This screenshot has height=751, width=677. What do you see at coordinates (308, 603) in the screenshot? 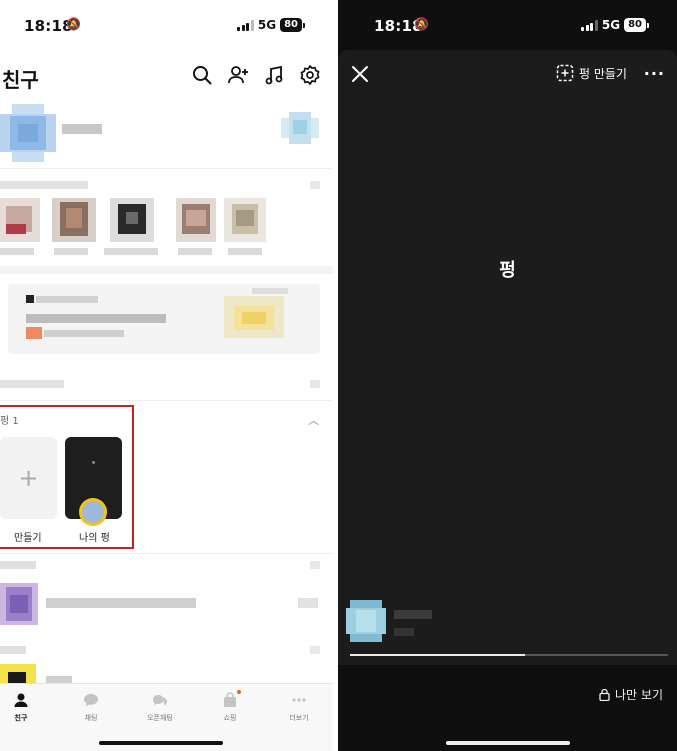
I see `list-item-meta-blur` at bounding box center [308, 603].